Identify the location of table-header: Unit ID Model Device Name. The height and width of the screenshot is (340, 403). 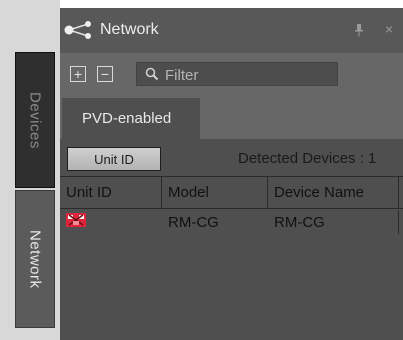
(231, 192).